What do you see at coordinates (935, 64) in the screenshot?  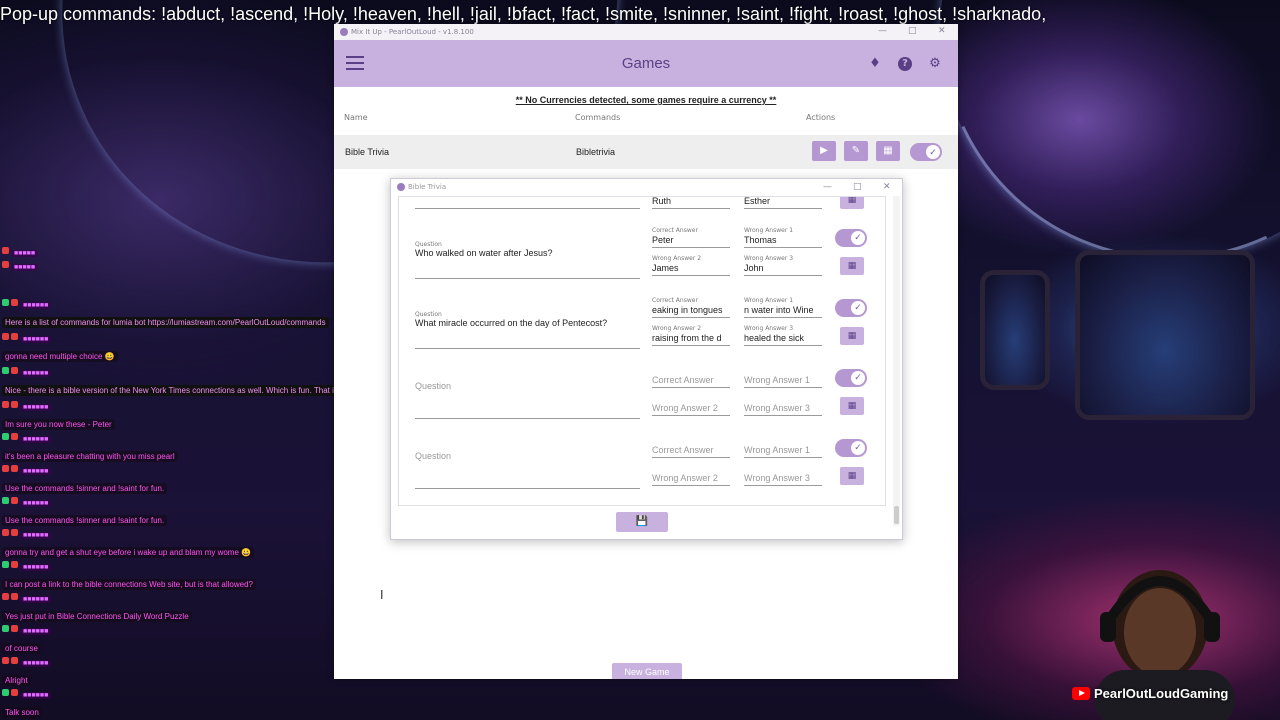 I see `gear-icon: ⚙` at bounding box center [935, 64].